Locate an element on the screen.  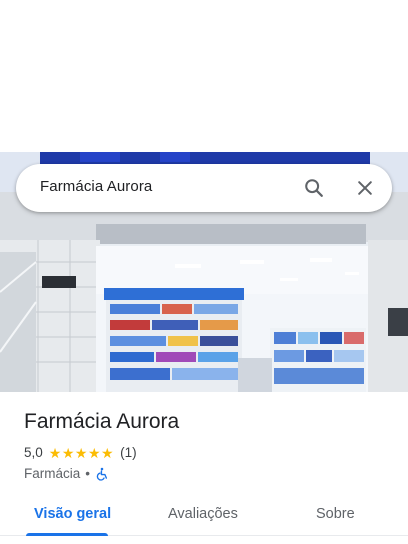
place-tabs: Visão geral Avaliações Sobre is located at coordinates (204, 514).